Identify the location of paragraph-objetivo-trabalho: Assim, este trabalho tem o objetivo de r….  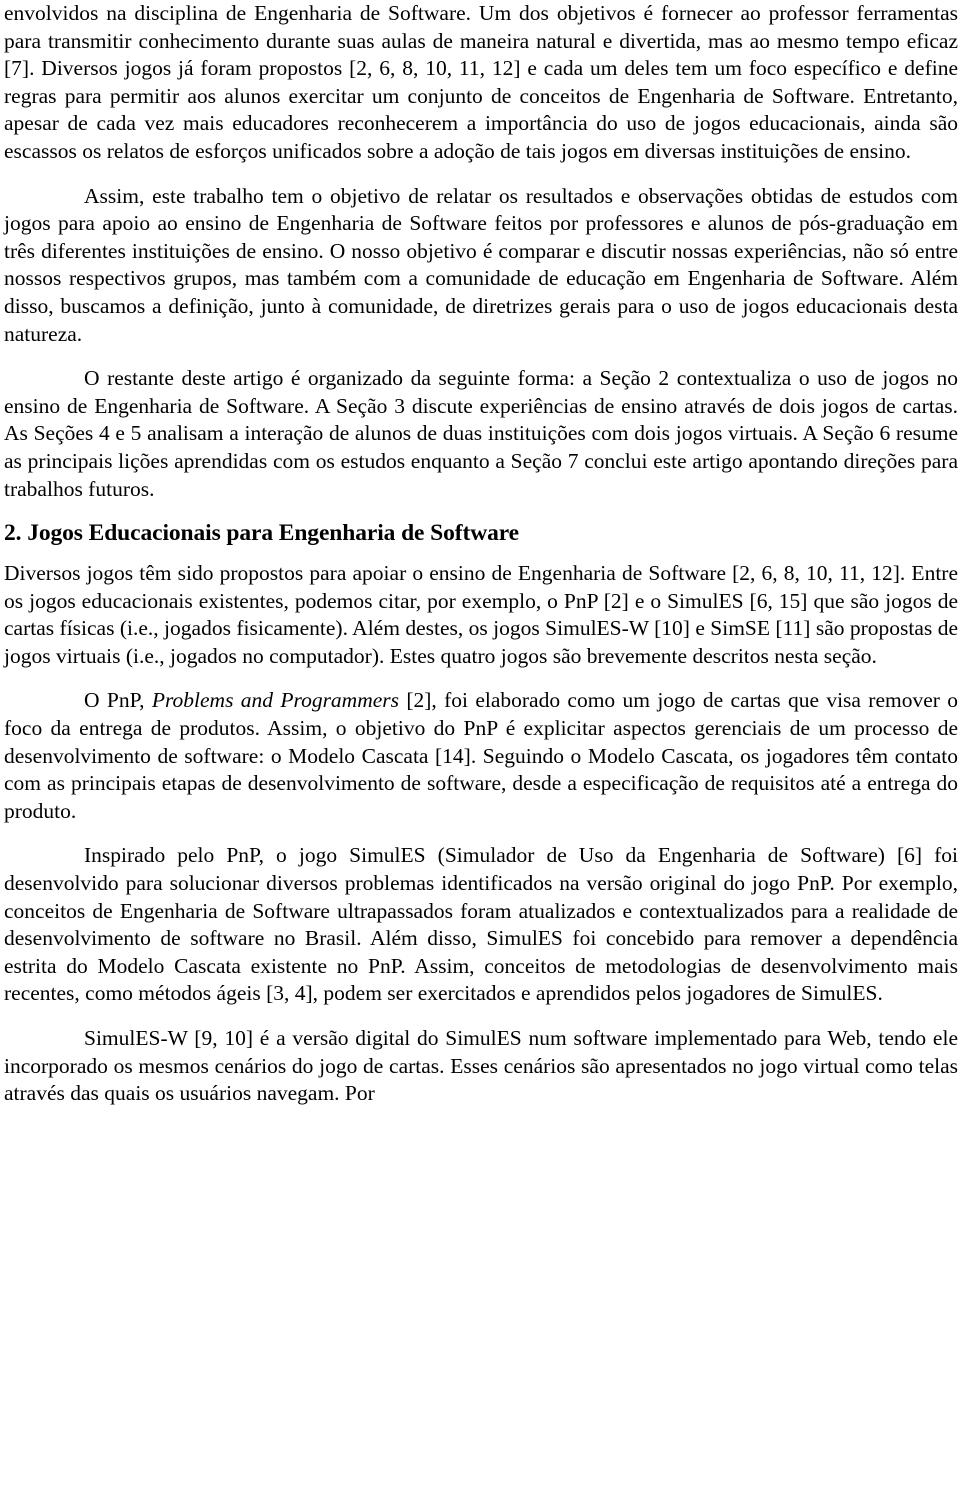
(481, 264).